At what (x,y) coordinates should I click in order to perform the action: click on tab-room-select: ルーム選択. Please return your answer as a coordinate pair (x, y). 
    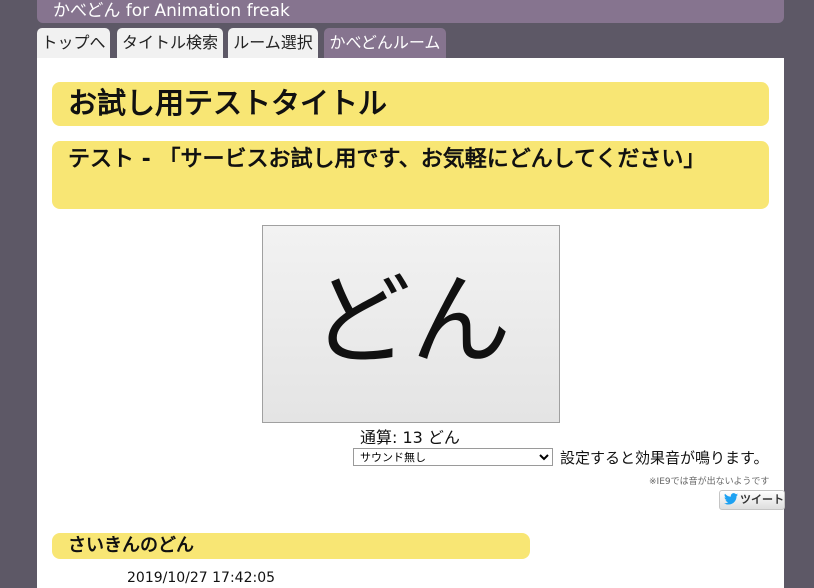
    Looking at the image, I should click on (273, 43).